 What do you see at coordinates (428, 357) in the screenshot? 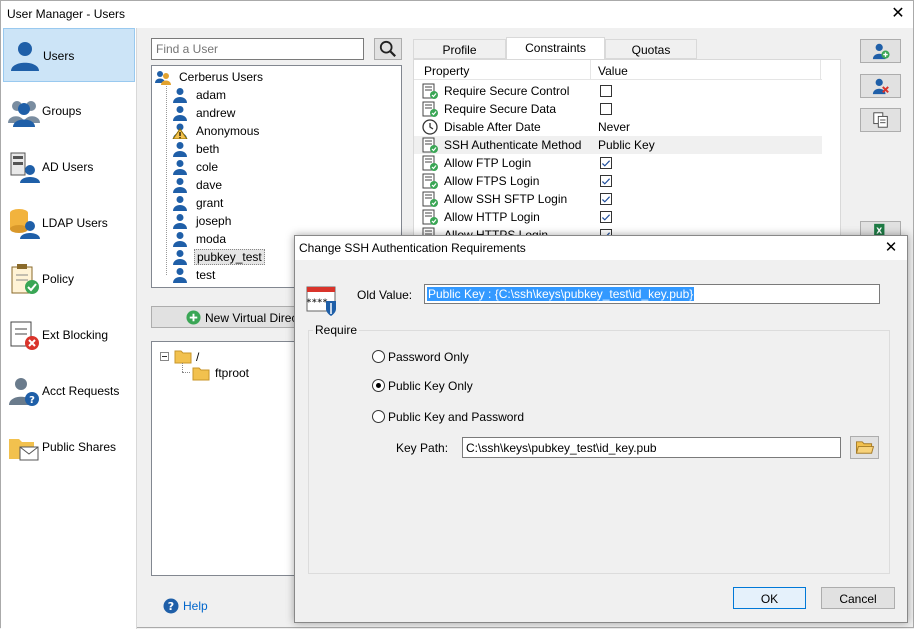
I see `radio-label: Password Only` at bounding box center [428, 357].